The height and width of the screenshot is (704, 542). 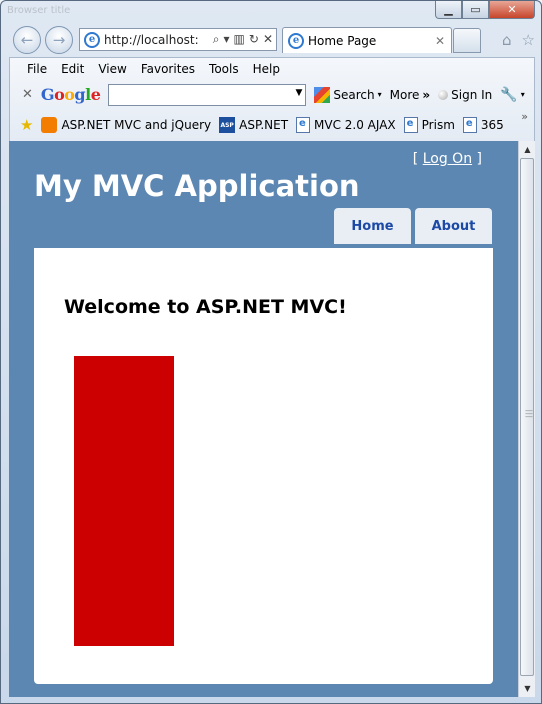 I want to click on google-search-button: Search ▾, so click(x=348, y=94).